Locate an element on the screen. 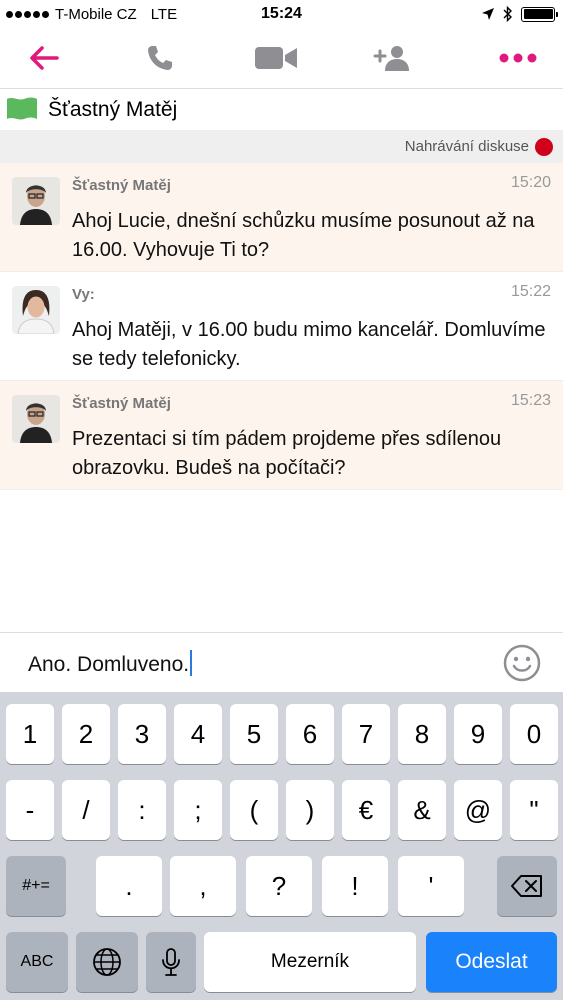  chat-toolbar is located at coordinates (281, 58).